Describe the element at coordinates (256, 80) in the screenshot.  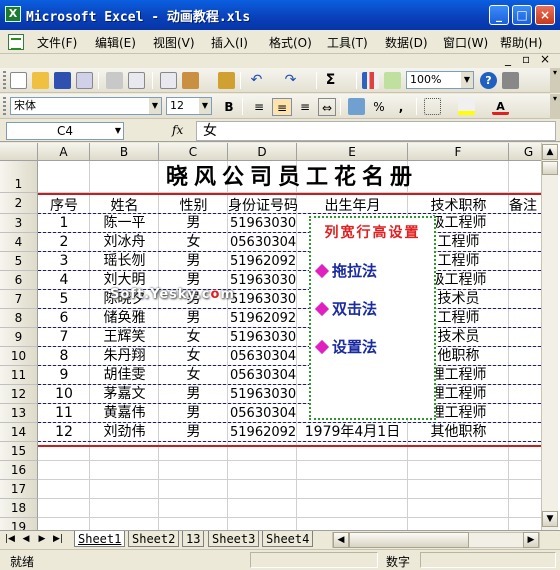
I see `undo-icon: ↶` at that location.